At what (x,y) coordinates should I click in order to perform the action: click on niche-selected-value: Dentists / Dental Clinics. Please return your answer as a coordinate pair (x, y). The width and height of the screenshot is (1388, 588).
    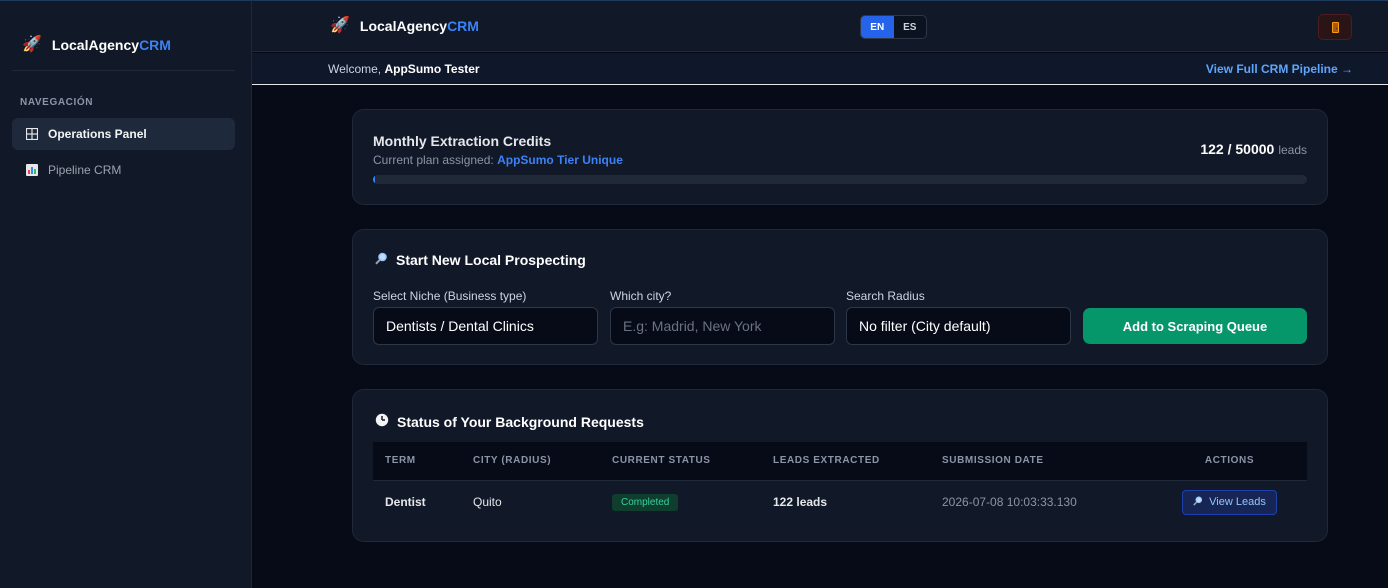
    Looking at the image, I should click on (460, 326).